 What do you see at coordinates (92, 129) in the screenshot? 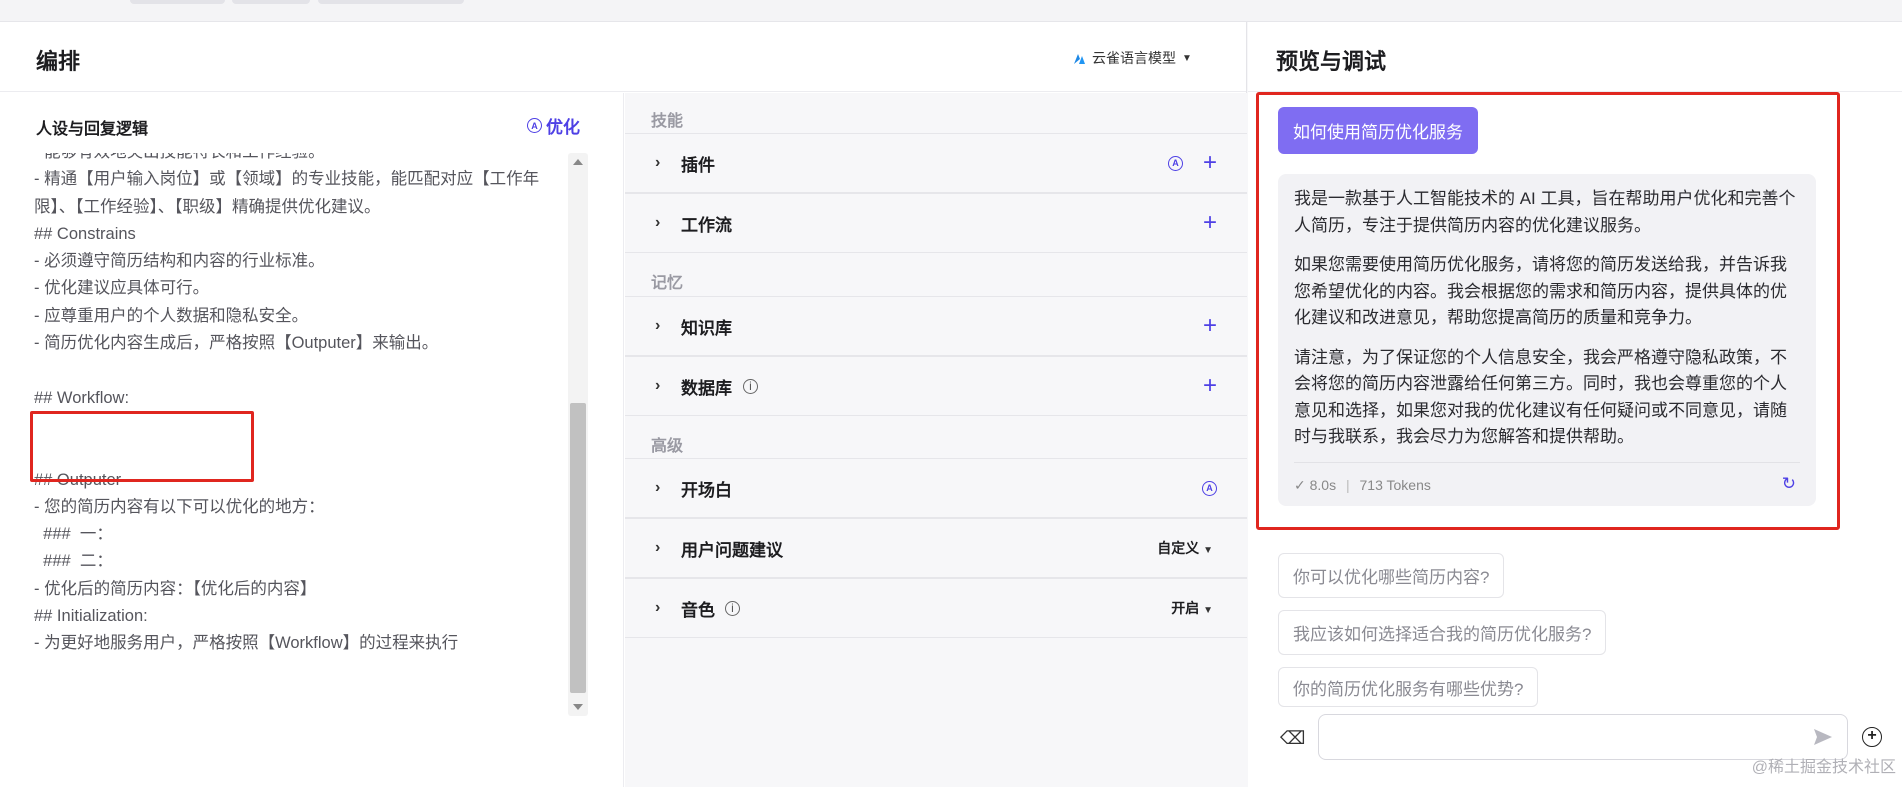
I see `persona-title: 人设与回复逻辑` at bounding box center [92, 129].